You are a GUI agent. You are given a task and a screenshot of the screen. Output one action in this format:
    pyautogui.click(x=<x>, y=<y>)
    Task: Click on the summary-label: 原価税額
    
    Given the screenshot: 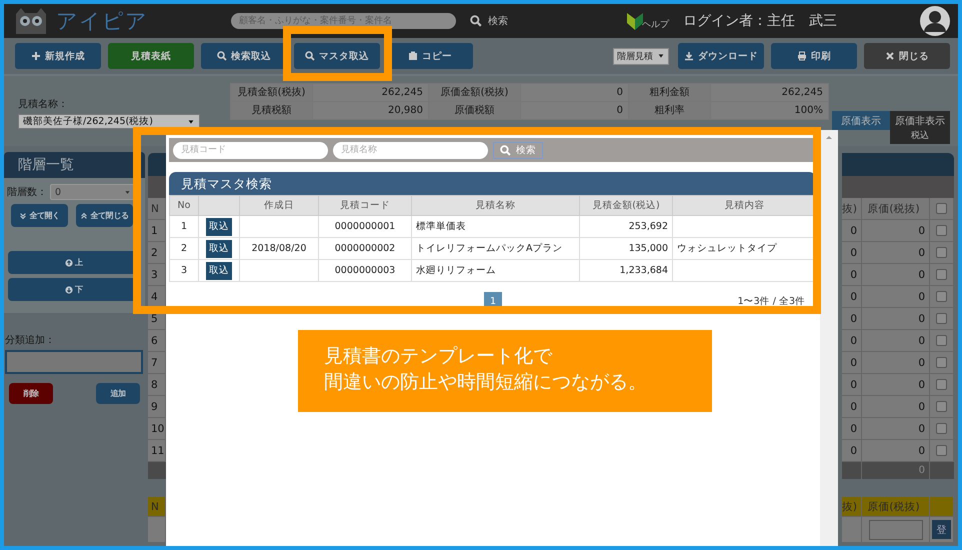 What is the action you would take?
    pyautogui.click(x=475, y=111)
    